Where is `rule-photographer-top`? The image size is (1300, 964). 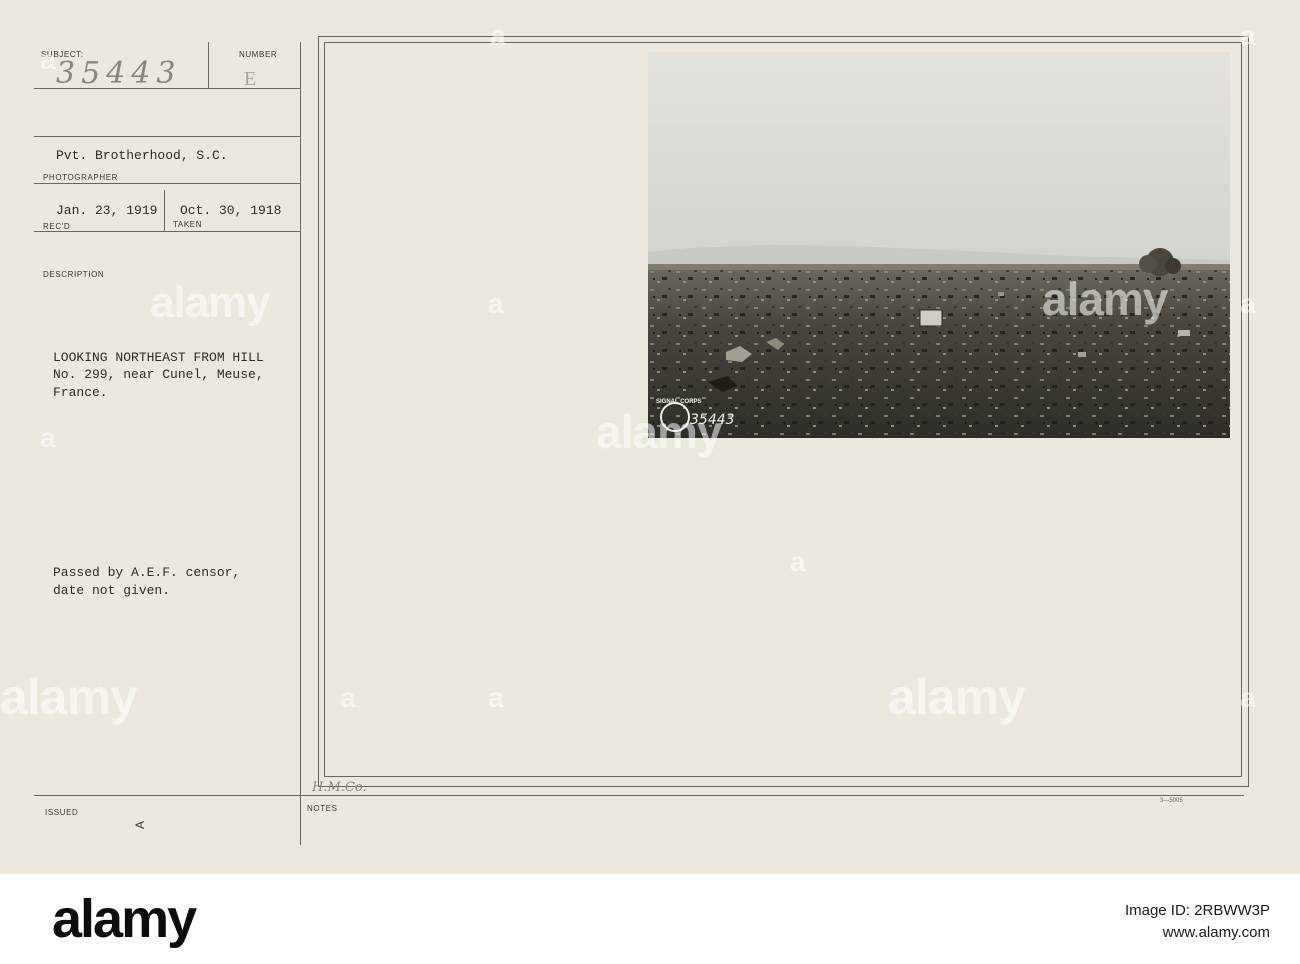 rule-photographer-top is located at coordinates (167, 136).